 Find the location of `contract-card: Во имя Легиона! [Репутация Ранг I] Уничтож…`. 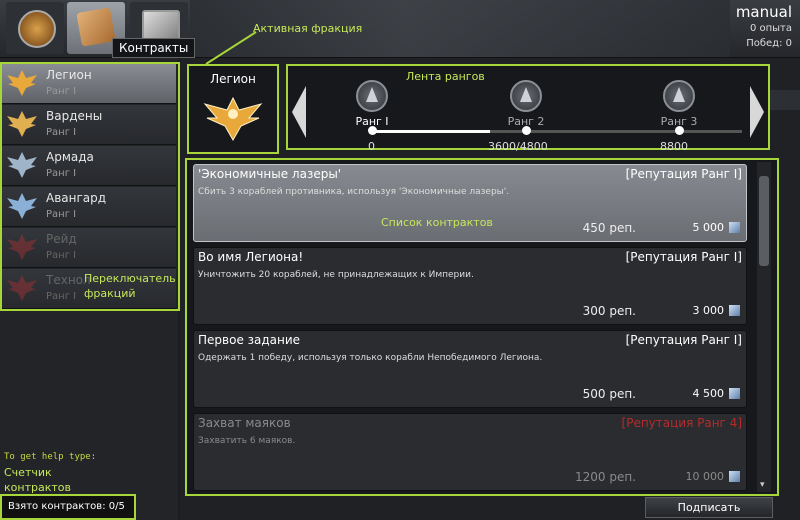

contract-card: Во имя Легиона! [Репутация Ранг I] Уничтож… is located at coordinates (470, 286).